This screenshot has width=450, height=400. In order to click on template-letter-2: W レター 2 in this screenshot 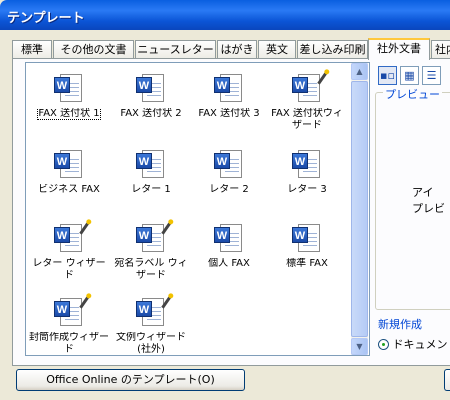, I will do `click(229, 177)`.